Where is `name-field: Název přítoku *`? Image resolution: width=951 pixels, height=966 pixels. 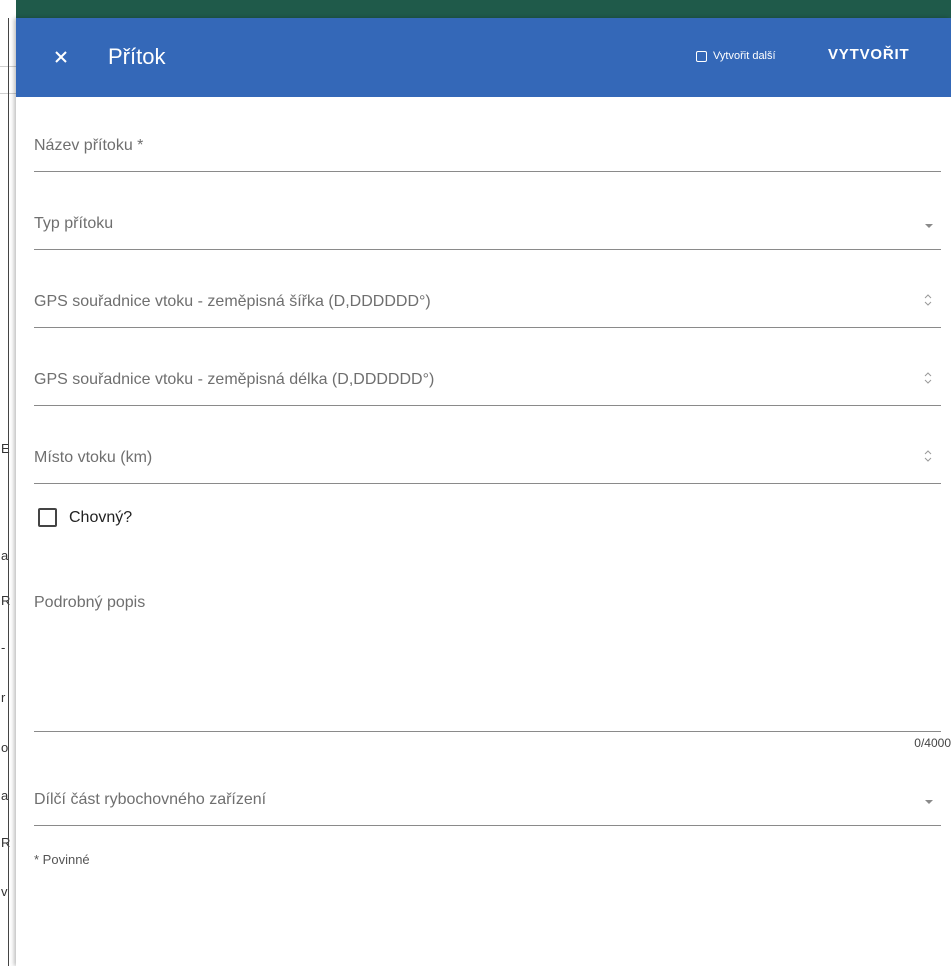 name-field: Název přítoku * is located at coordinates (487, 145).